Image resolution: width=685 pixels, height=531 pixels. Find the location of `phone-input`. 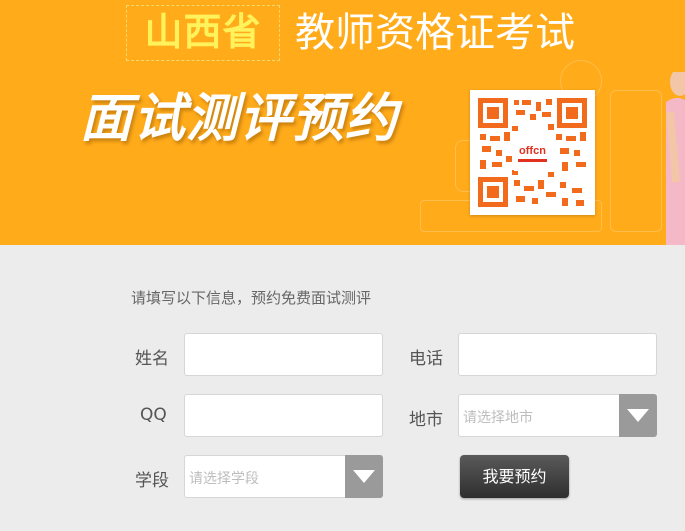

phone-input is located at coordinates (557, 354).